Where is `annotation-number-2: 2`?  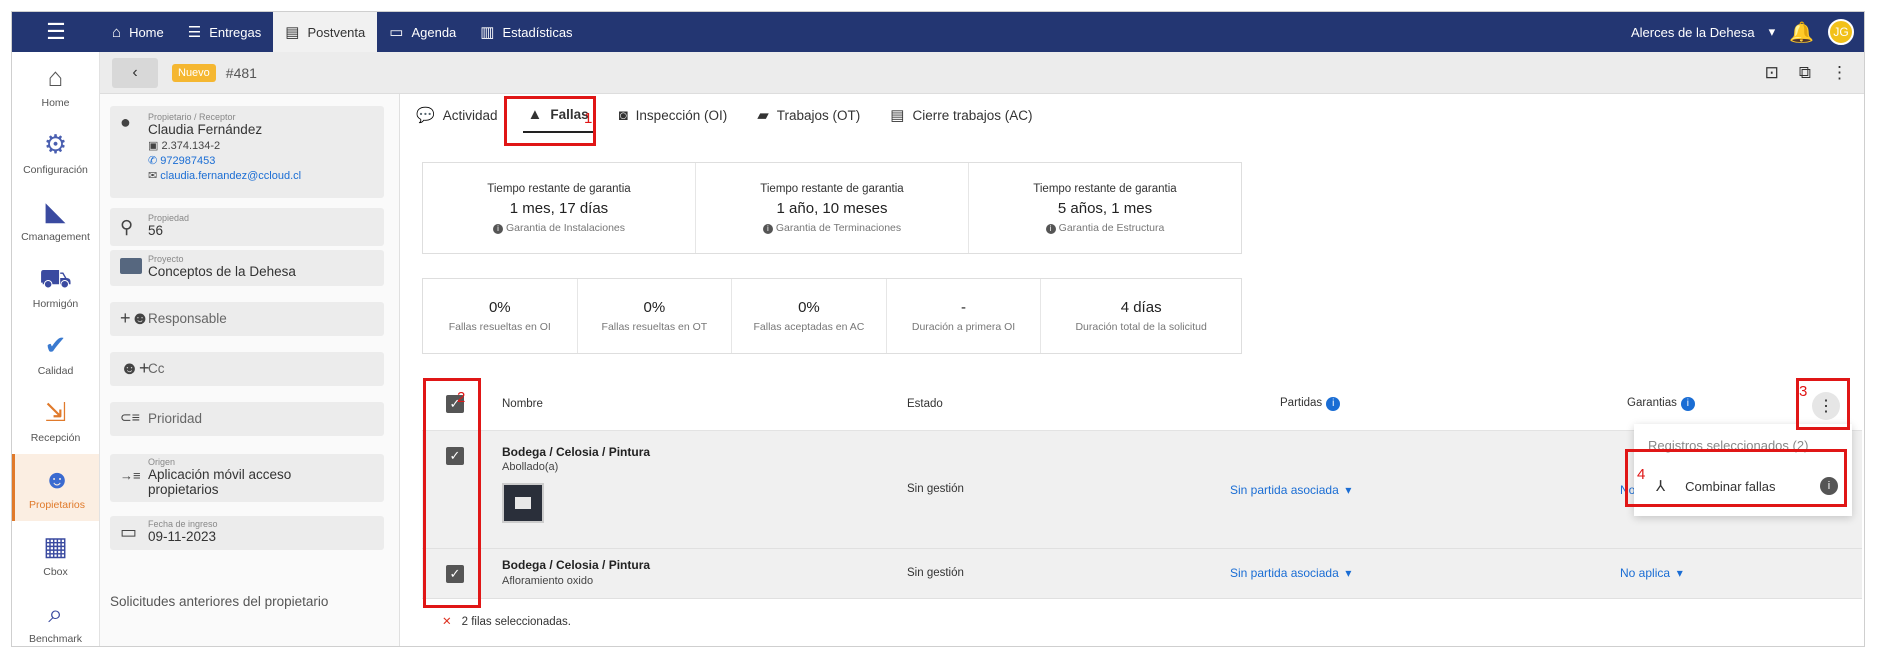
annotation-number-2: 2 is located at coordinates (461, 397).